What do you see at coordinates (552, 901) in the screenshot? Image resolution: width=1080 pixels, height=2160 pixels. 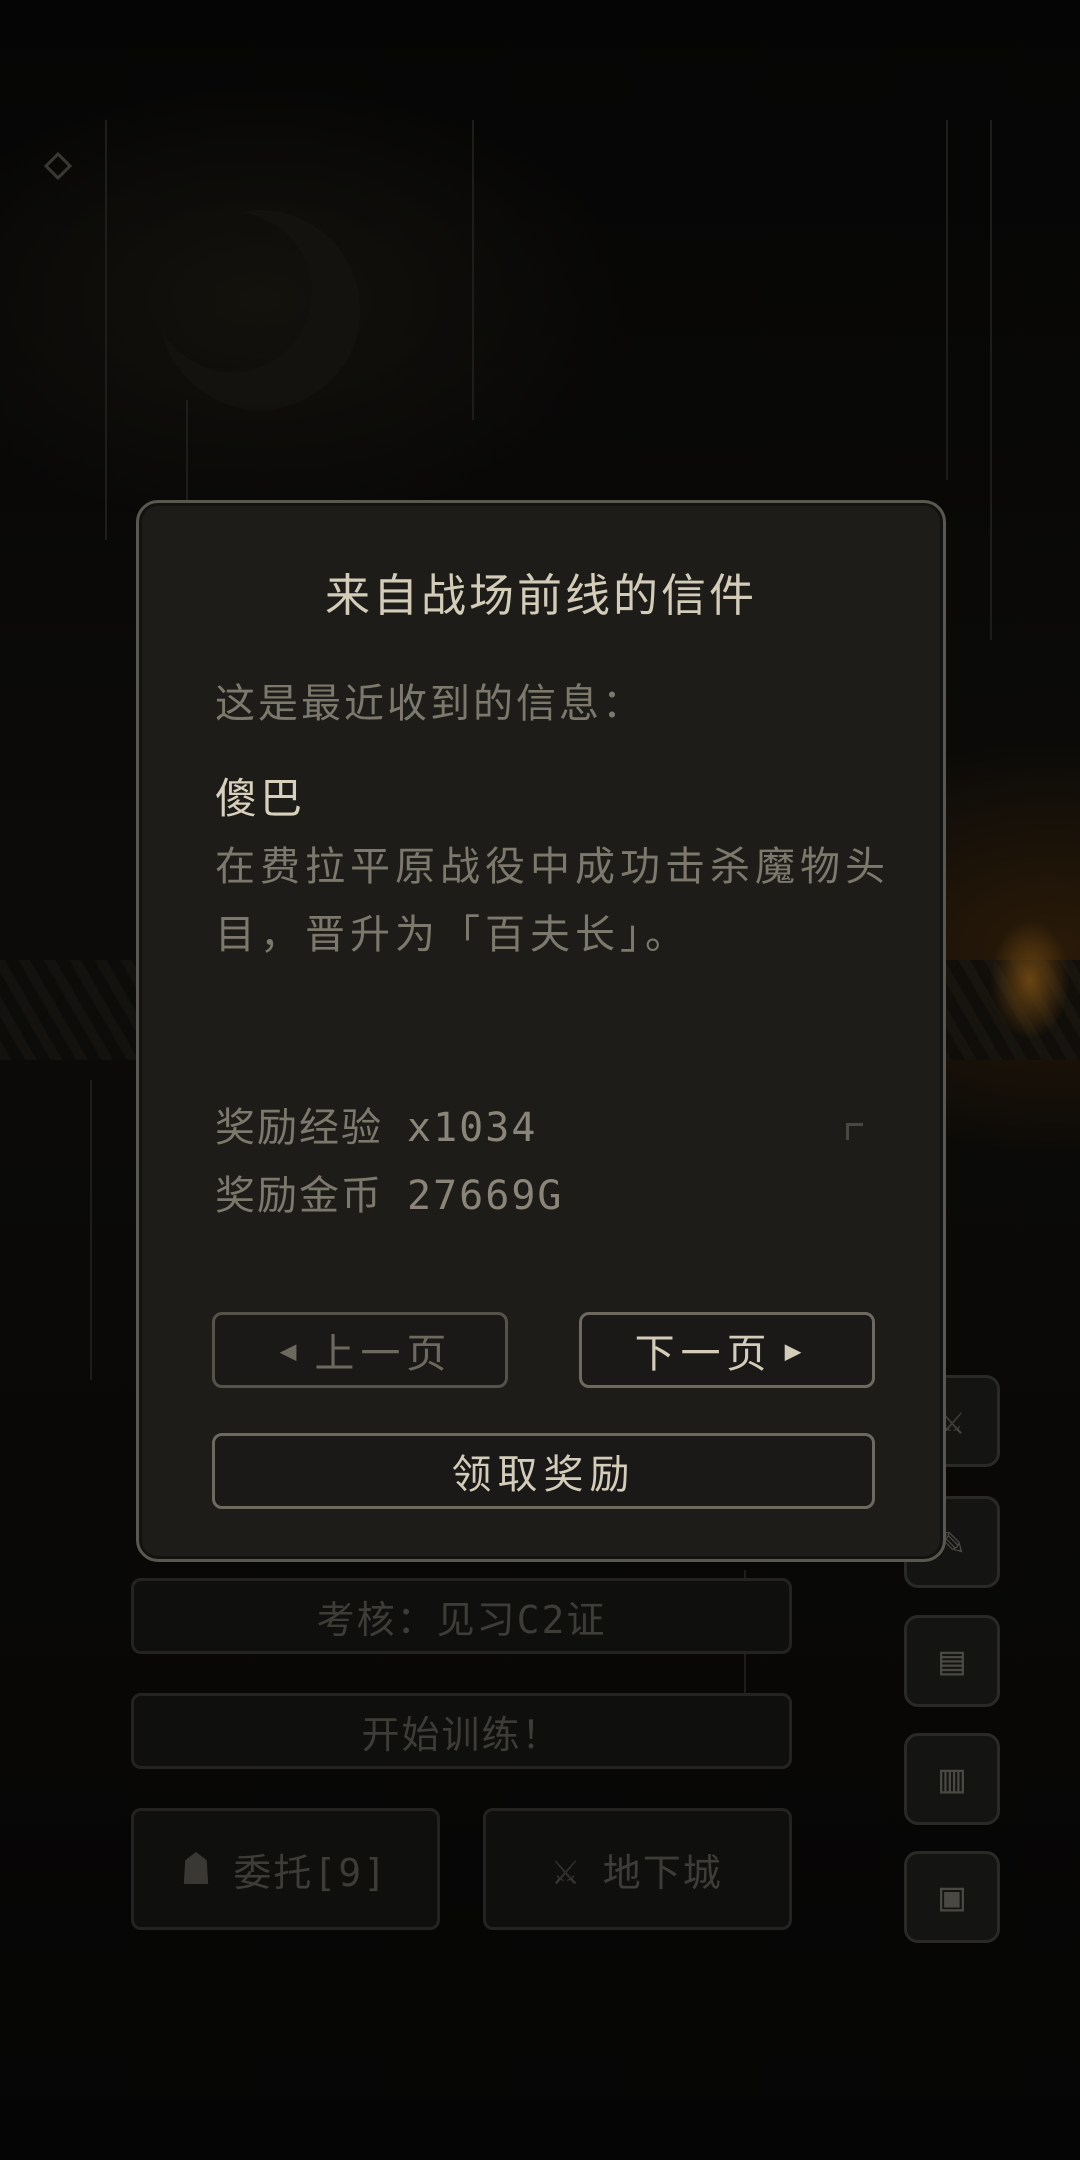 I see `letter-message: 在费拉平原战役中成功击杀魔物头目，晋升为「百夫长」。` at bounding box center [552, 901].